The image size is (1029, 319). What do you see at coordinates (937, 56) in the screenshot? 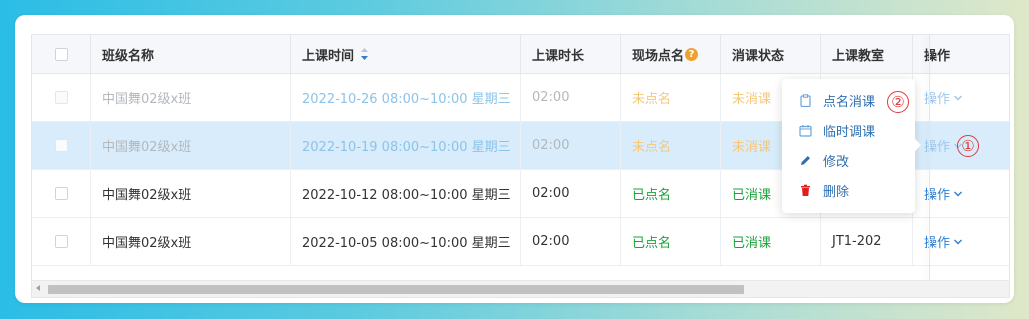
I see `column-header-action: 操作` at bounding box center [937, 56].